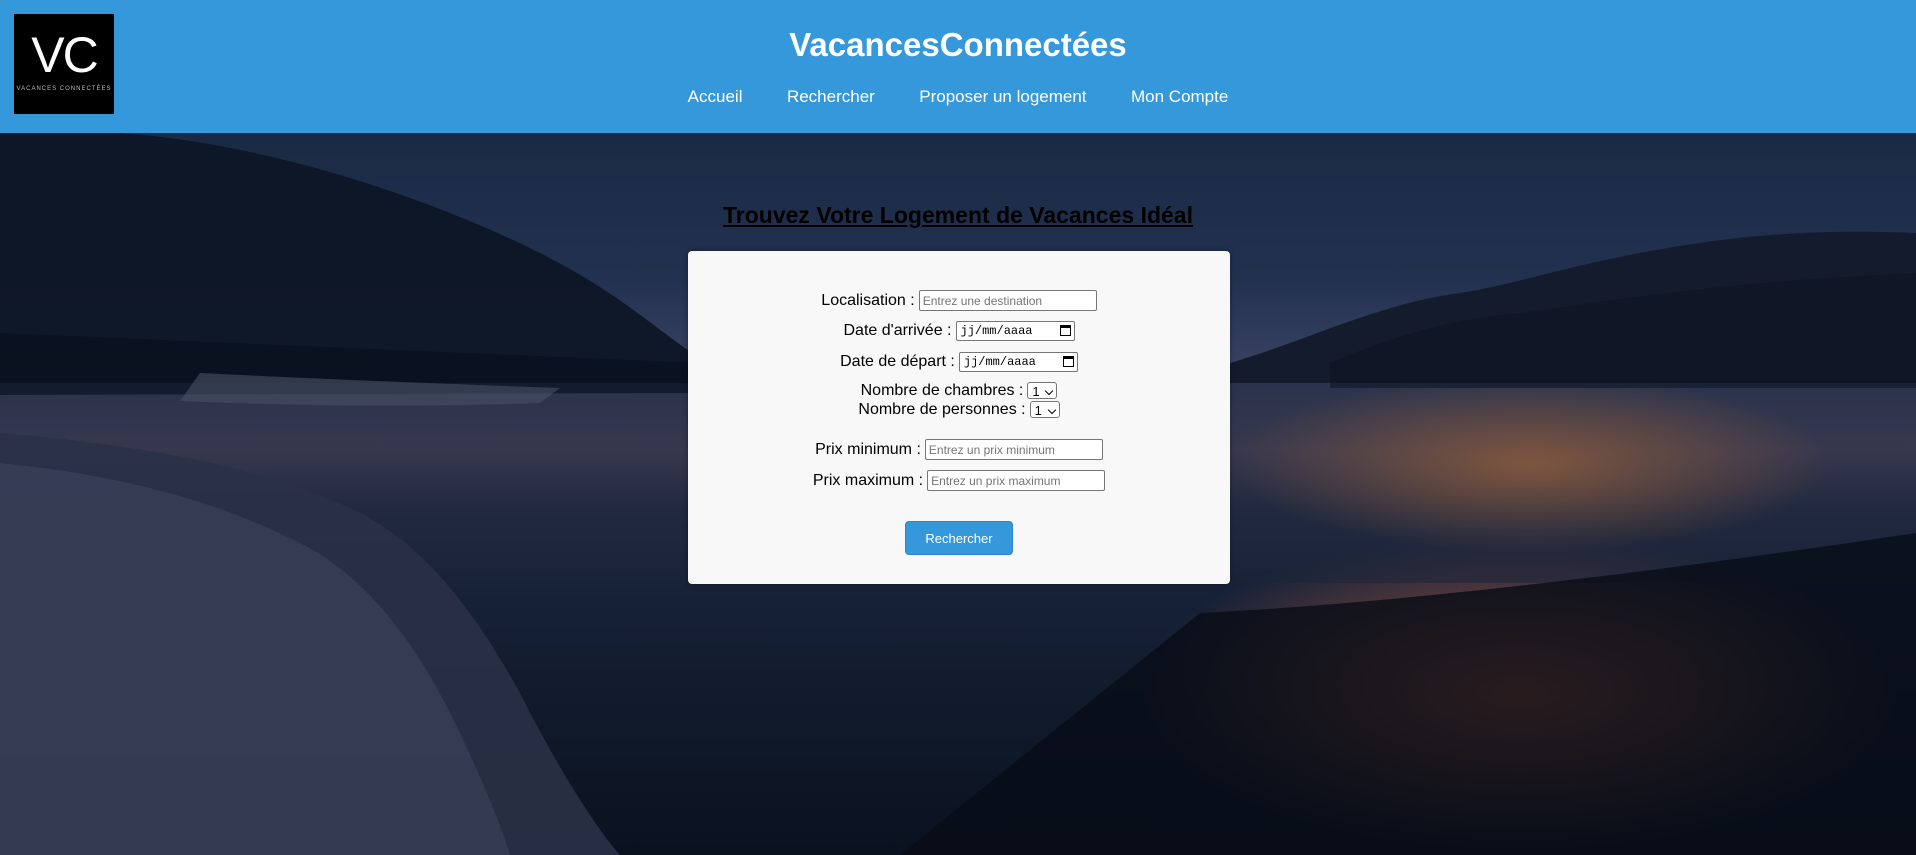 This screenshot has height=855, width=1916. What do you see at coordinates (1036, 392) in the screenshot?
I see `rooms-select-value: 1` at bounding box center [1036, 392].